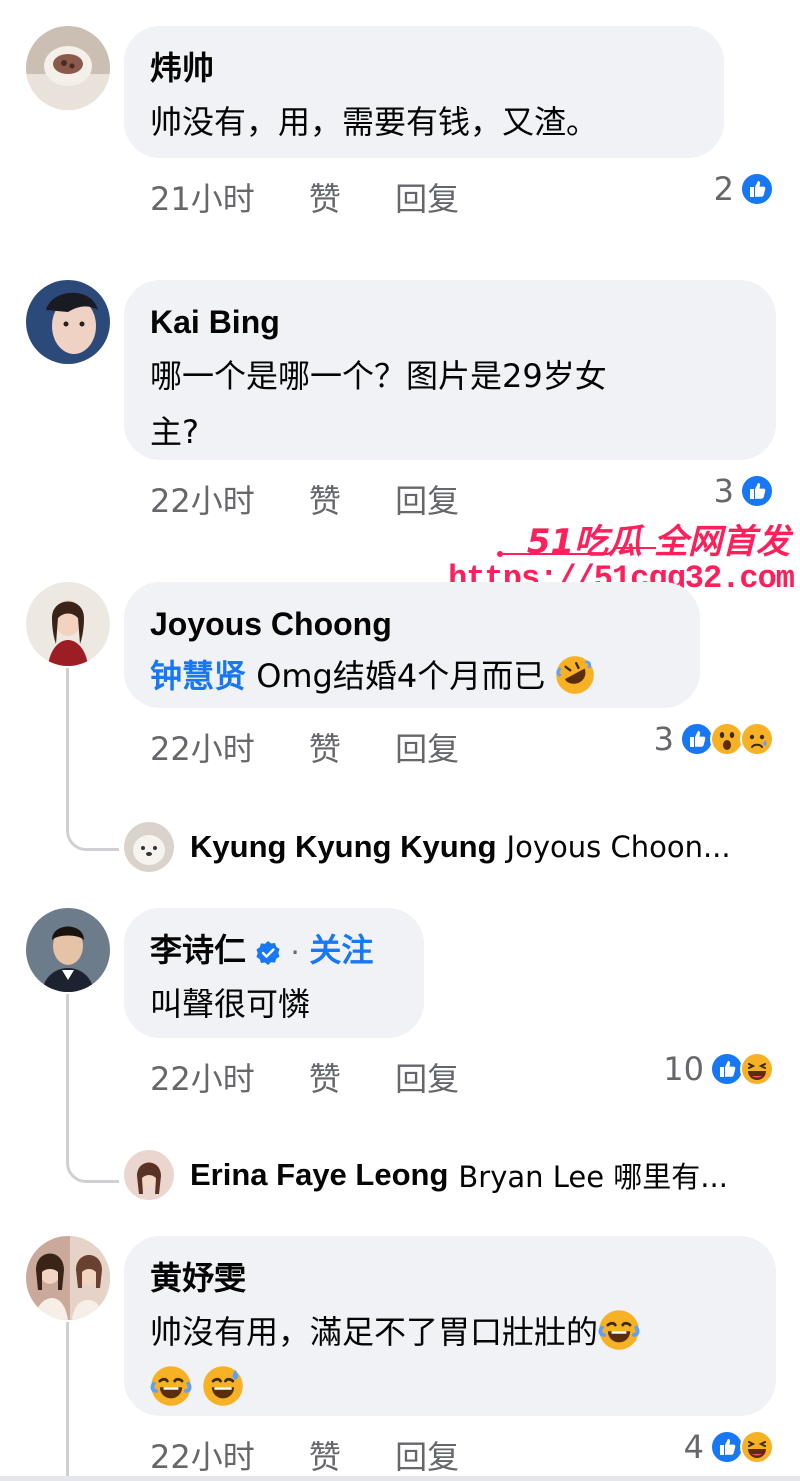 The width and height of the screenshot is (800, 1481). Describe the element at coordinates (723, 189) in the screenshot. I see `reaction-count: 2` at that location.